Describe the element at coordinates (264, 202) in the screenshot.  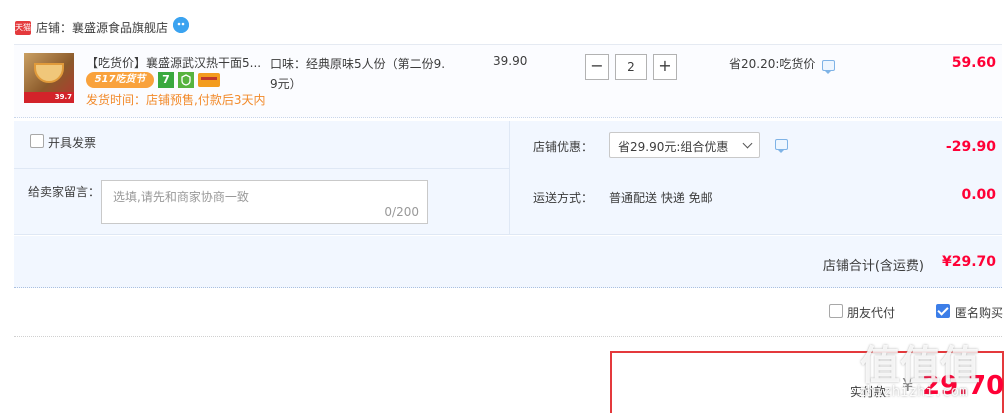
I see `seller-message-input: 选填,请先和商家协商一致 0/200` at that location.